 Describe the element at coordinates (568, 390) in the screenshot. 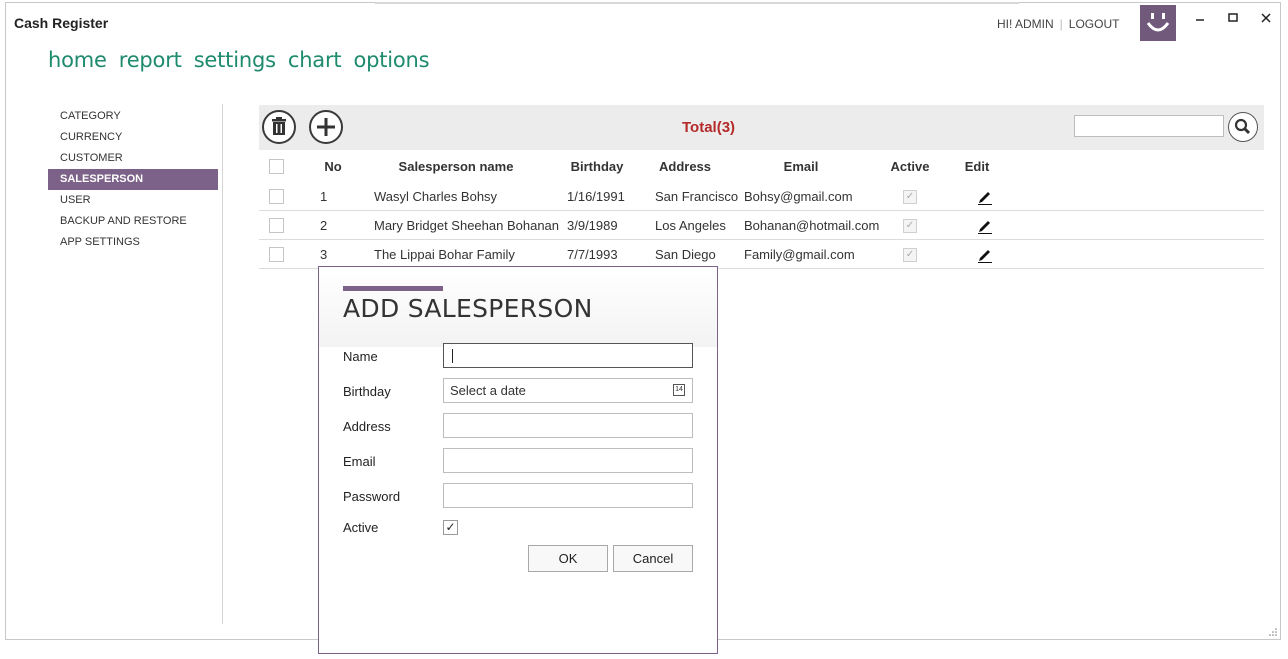

I see `birthday-datepicker: Select a date 14` at that location.